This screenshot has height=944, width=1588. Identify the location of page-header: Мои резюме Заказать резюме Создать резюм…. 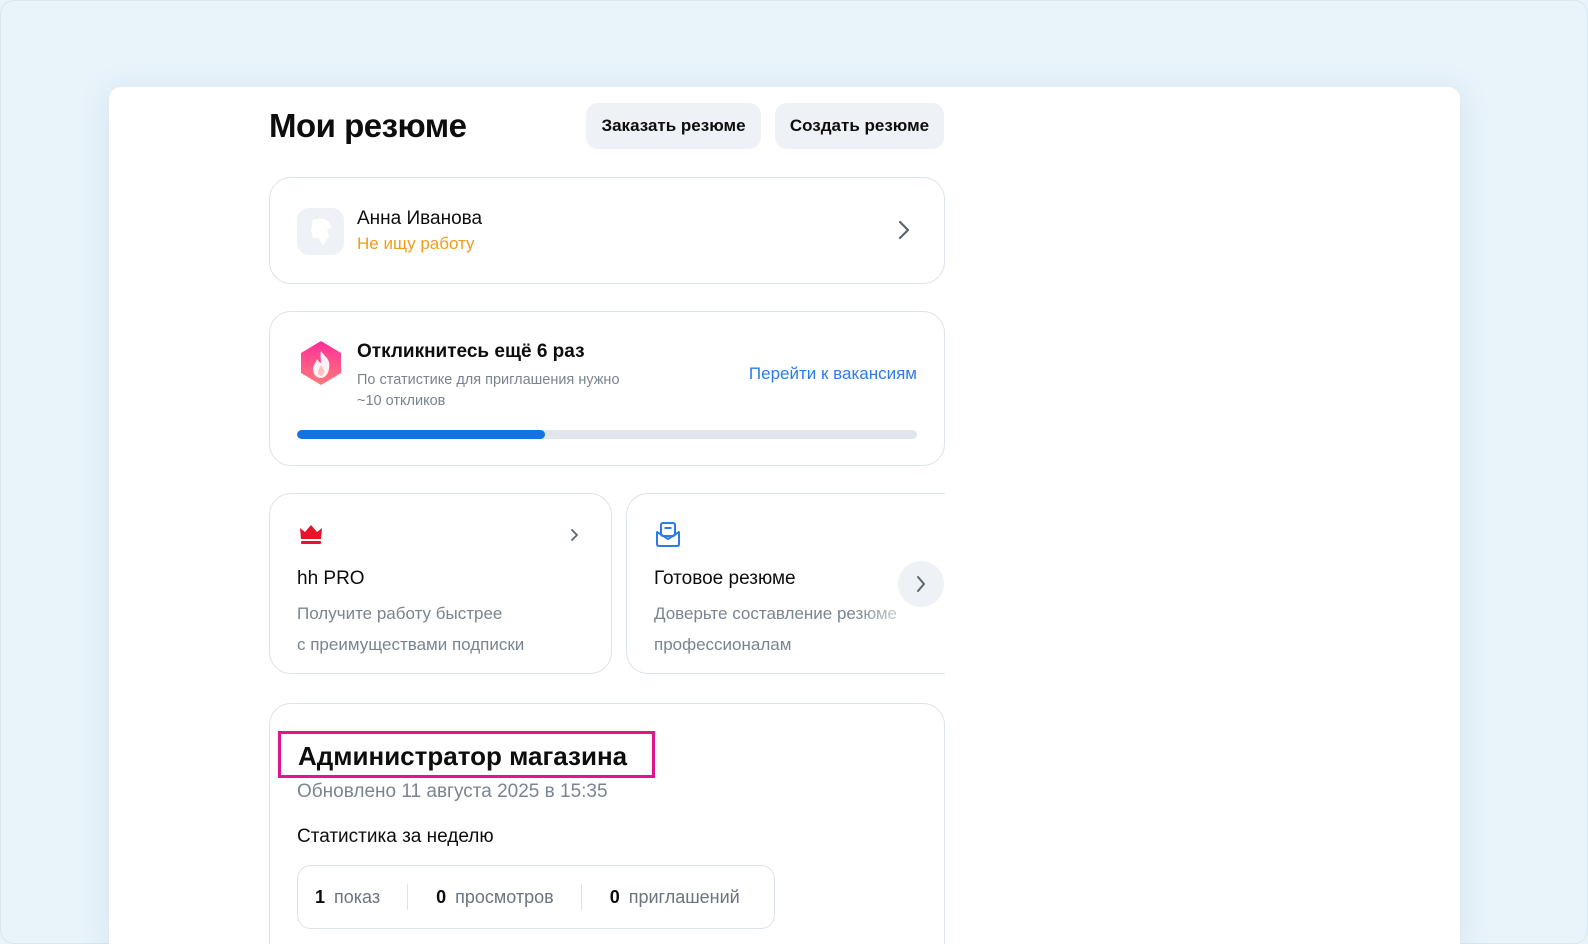
(607, 126).